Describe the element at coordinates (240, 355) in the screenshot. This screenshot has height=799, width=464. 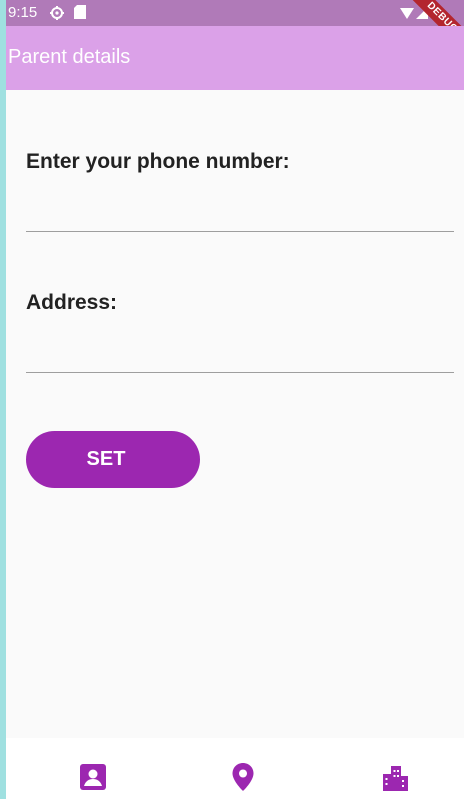
I see `address-input` at that location.